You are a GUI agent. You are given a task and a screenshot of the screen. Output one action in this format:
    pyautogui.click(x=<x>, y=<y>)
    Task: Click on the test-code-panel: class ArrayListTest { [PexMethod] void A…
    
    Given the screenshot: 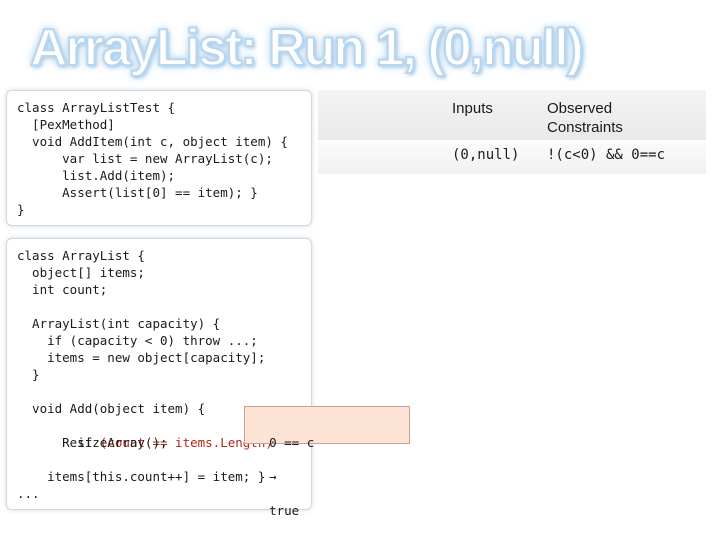 What is the action you would take?
    pyautogui.click(x=159, y=158)
    